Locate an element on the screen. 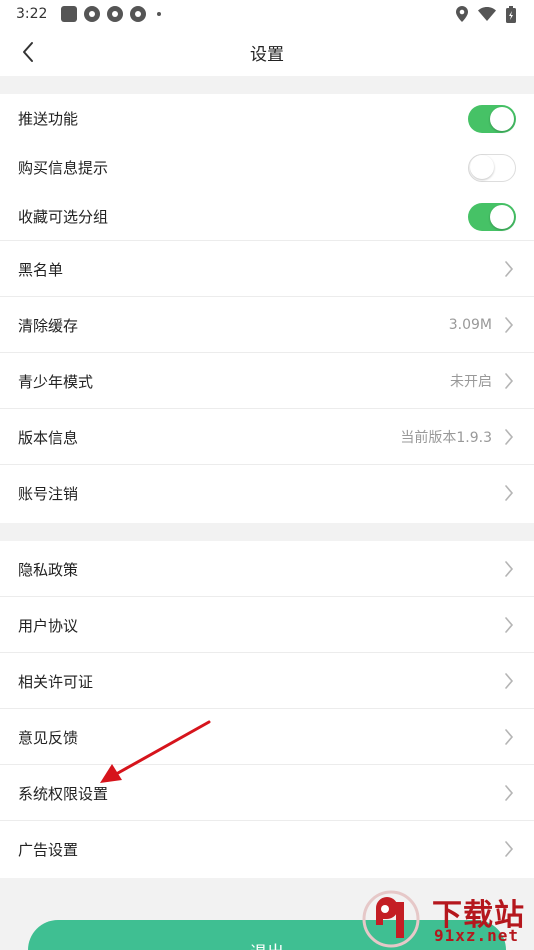 The height and width of the screenshot is (950, 534). setting-row-blacklist: 黑名单 is located at coordinates (267, 269).